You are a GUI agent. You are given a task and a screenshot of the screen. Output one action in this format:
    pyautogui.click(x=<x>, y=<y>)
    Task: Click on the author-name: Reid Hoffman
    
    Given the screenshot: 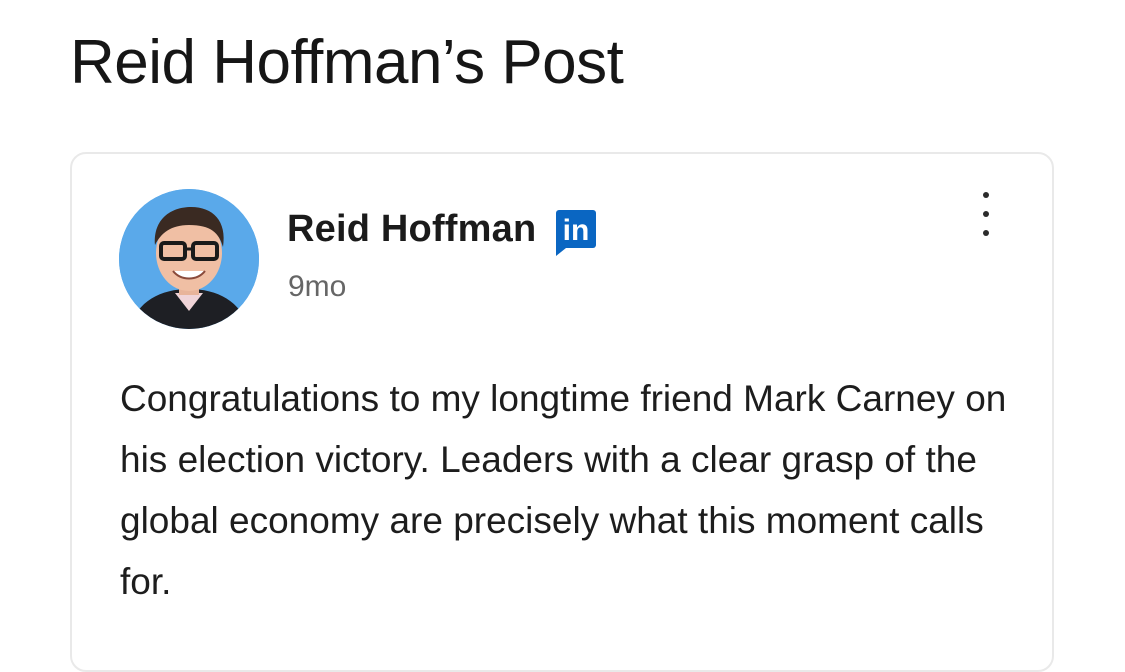 What is the action you would take?
    pyautogui.click(x=411, y=229)
    